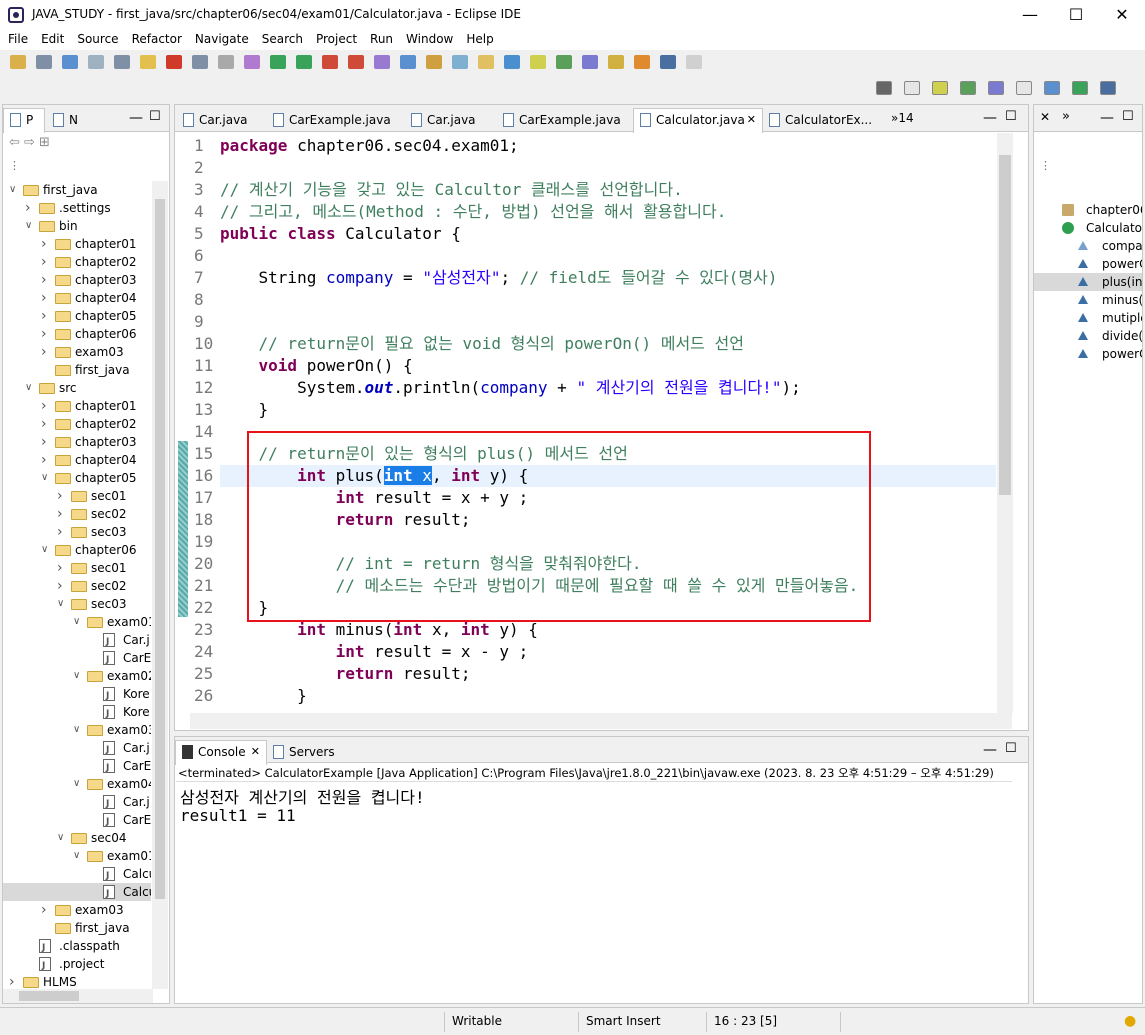 The height and width of the screenshot is (1035, 1145). I want to click on editor-scroll-thumb, so click(1005, 325).